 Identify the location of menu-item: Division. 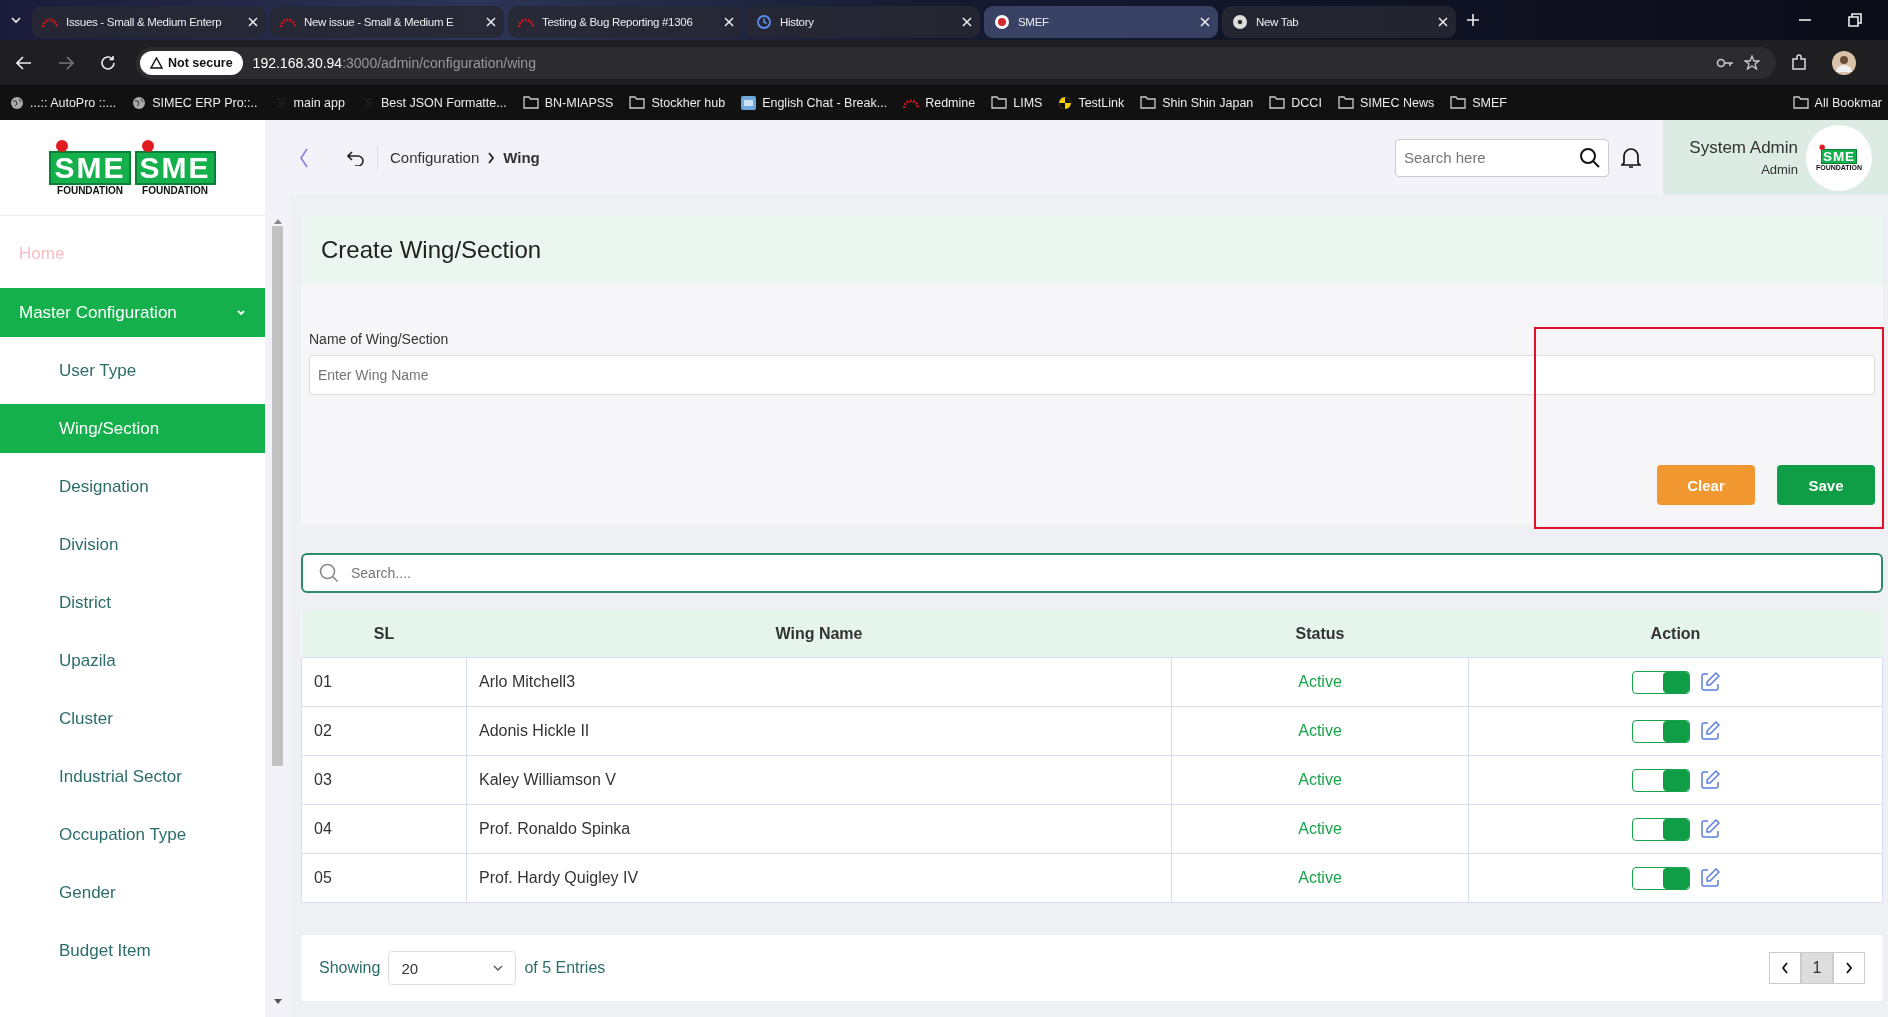
(132, 544).